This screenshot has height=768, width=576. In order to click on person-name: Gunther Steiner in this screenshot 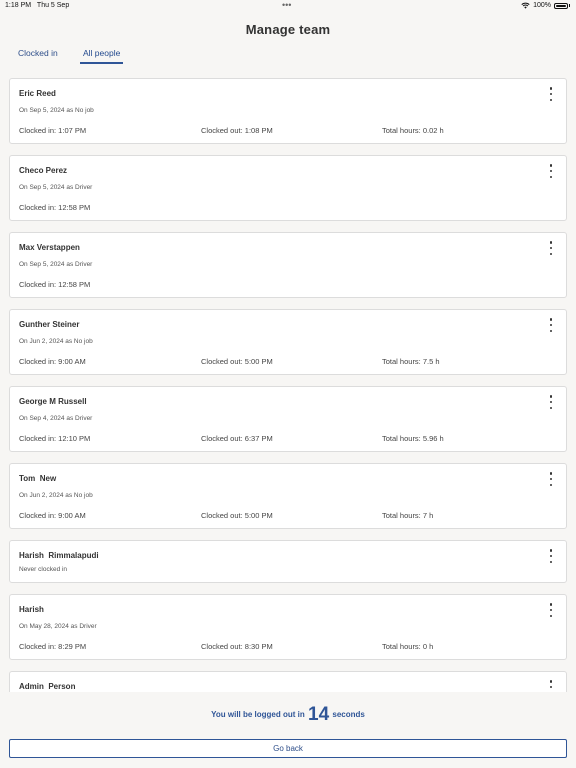, I will do `click(49, 324)`.